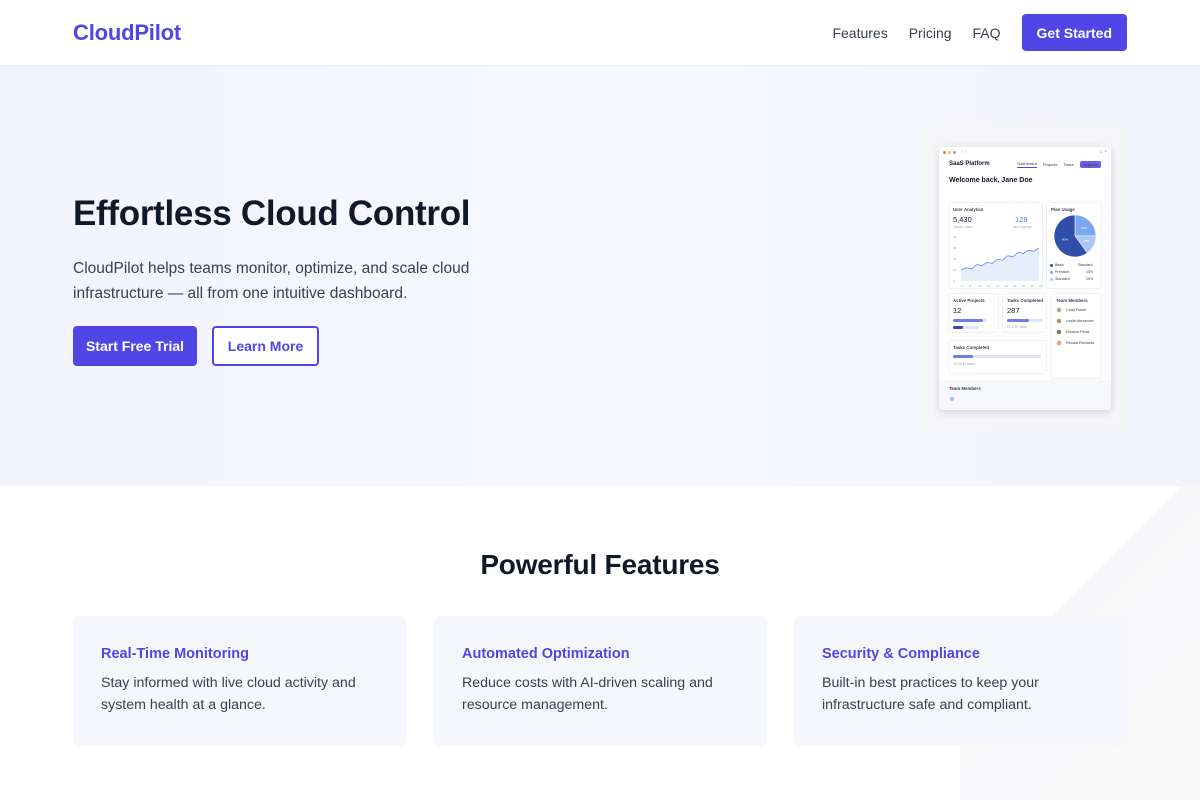 Image resolution: width=1200 pixels, height=800 pixels. I want to click on legend-basic-label: Basic, so click(1059, 265).